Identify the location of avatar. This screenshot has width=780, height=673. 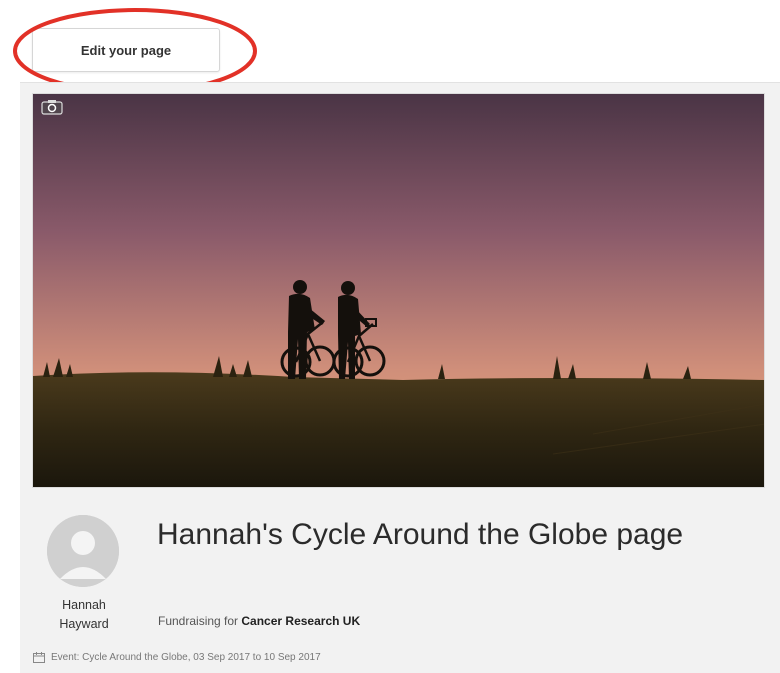
(83, 551).